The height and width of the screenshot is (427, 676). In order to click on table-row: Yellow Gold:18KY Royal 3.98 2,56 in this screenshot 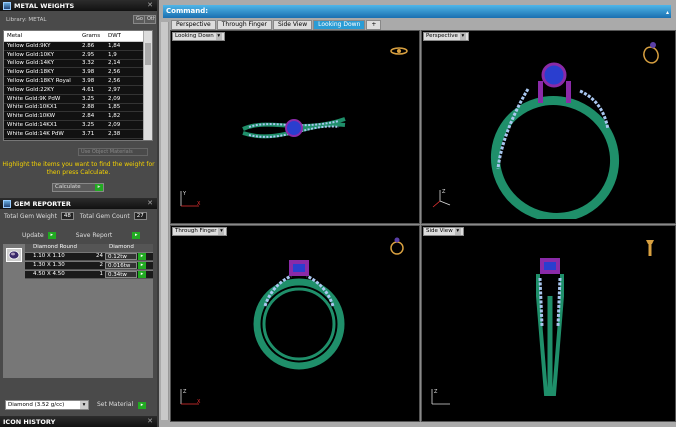, I will do `click(78, 81)`.